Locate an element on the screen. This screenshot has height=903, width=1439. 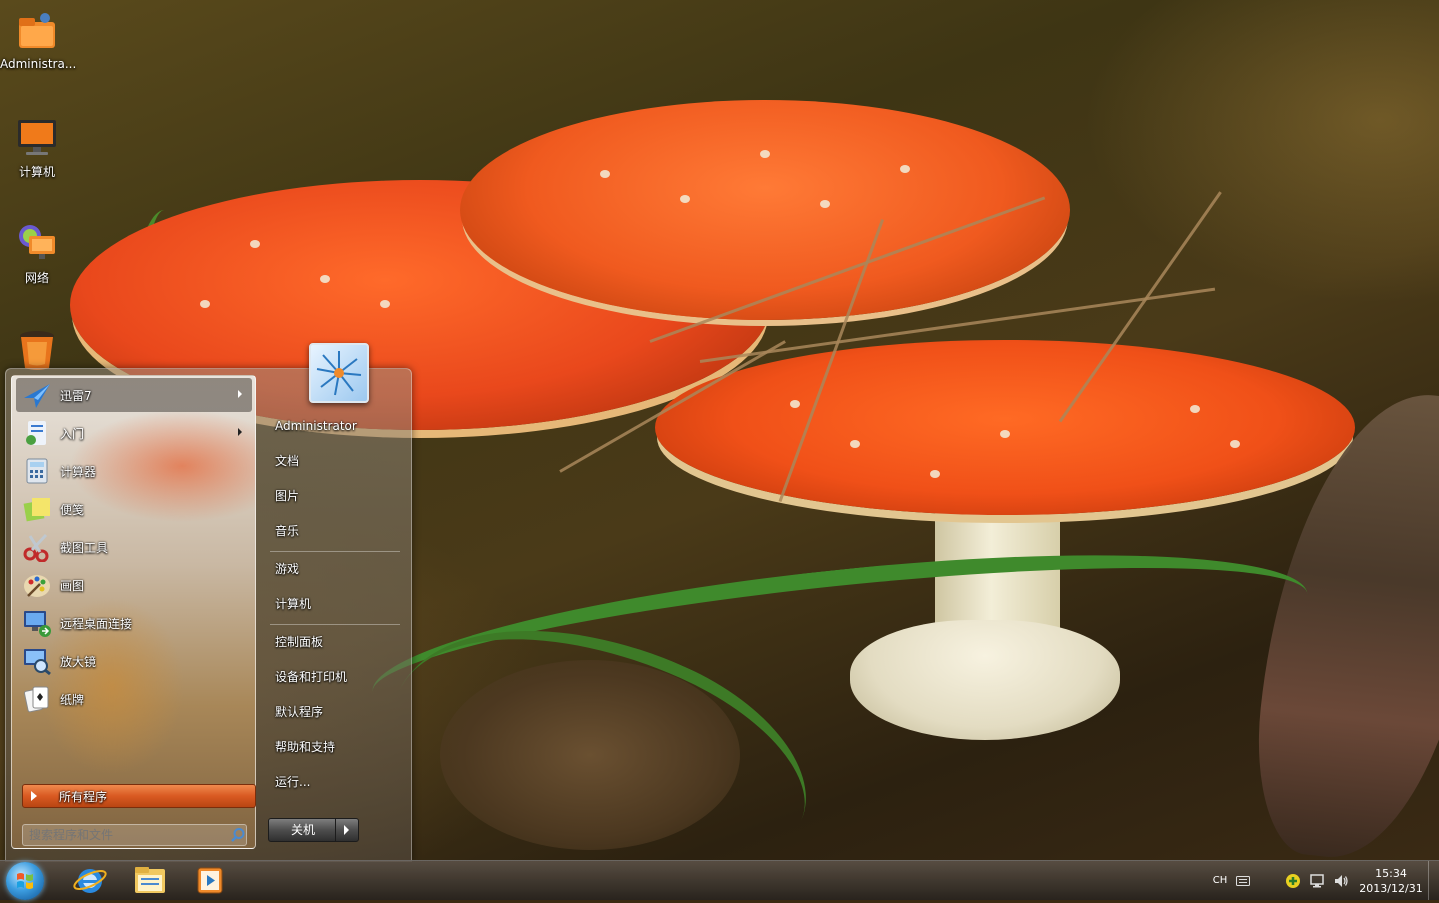
media-player-icon is located at coordinates (210, 880).